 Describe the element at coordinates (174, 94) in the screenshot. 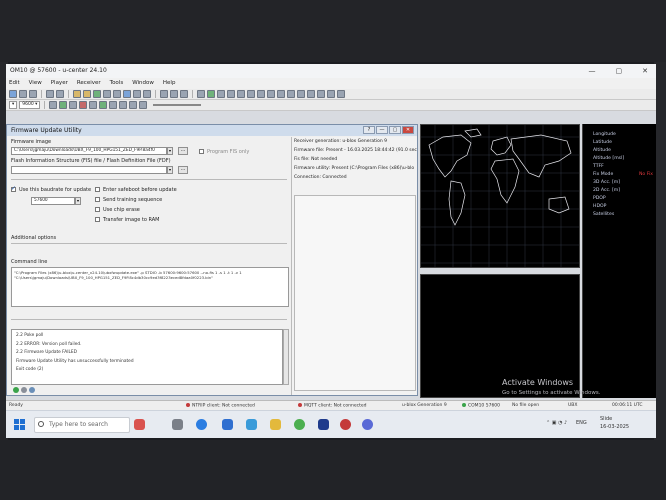

I see `layout-icon` at that location.